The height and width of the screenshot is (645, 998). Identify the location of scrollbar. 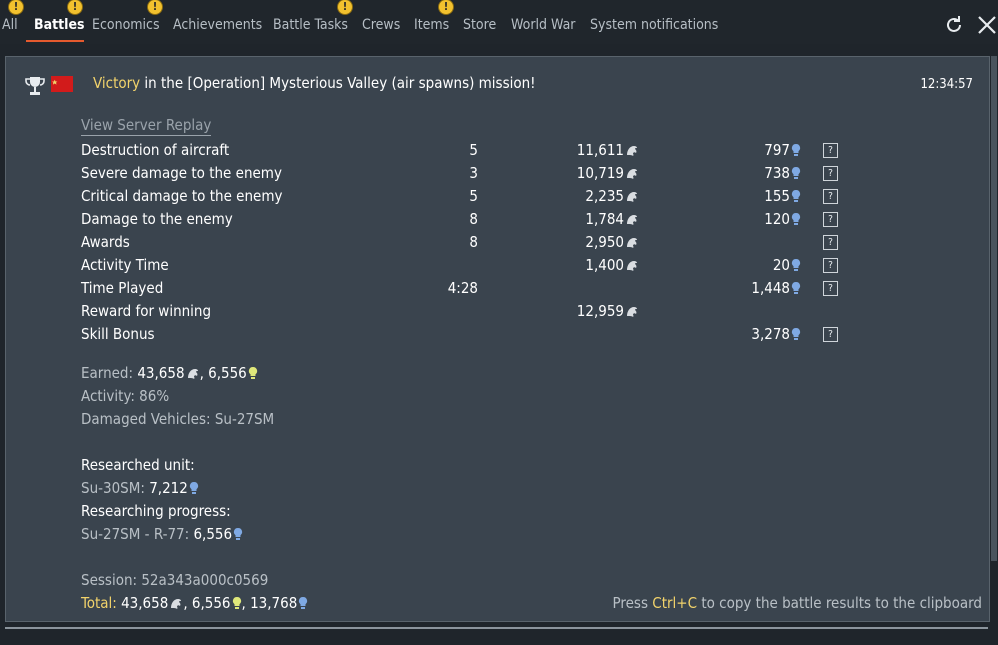
(994, 308).